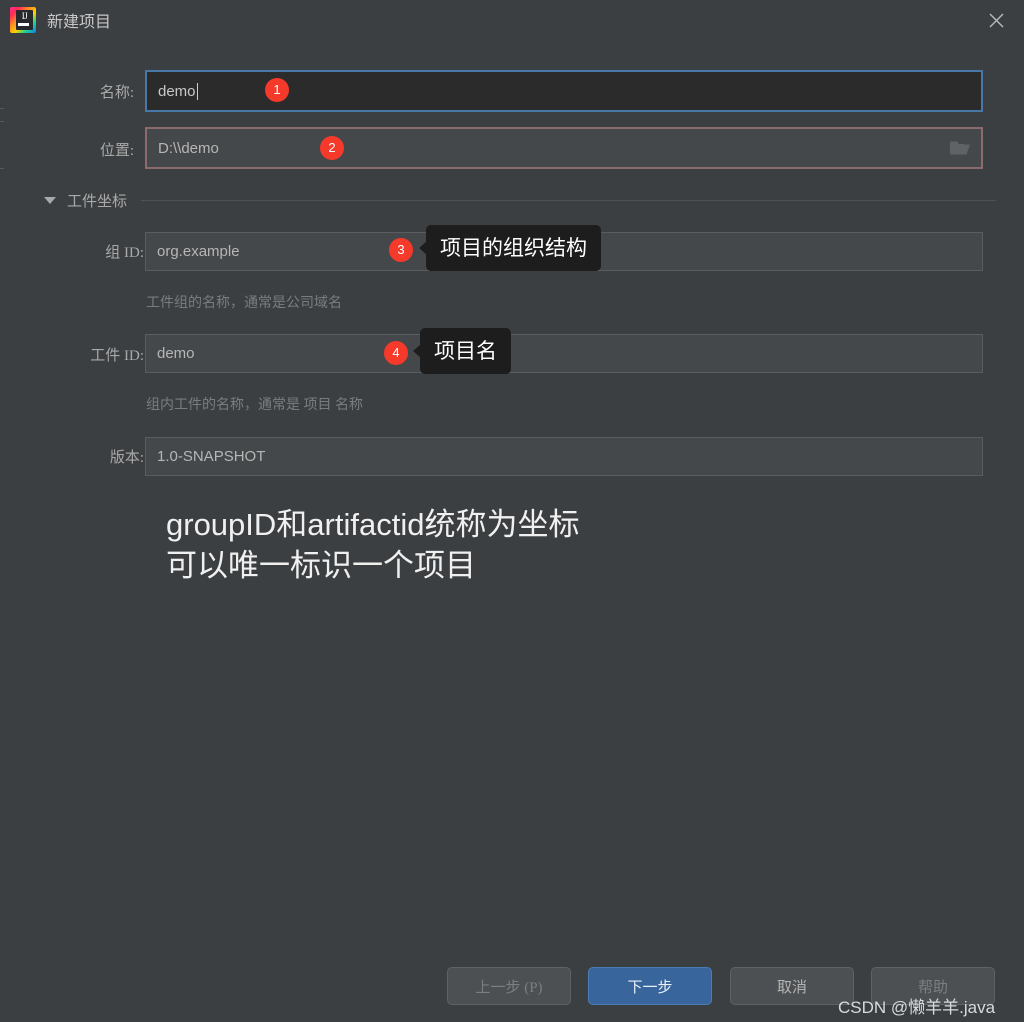  What do you see at coordinates (564, 353) in the screenshot?
I see `artifact-id-input: demo` at bounding box center [564, 353].